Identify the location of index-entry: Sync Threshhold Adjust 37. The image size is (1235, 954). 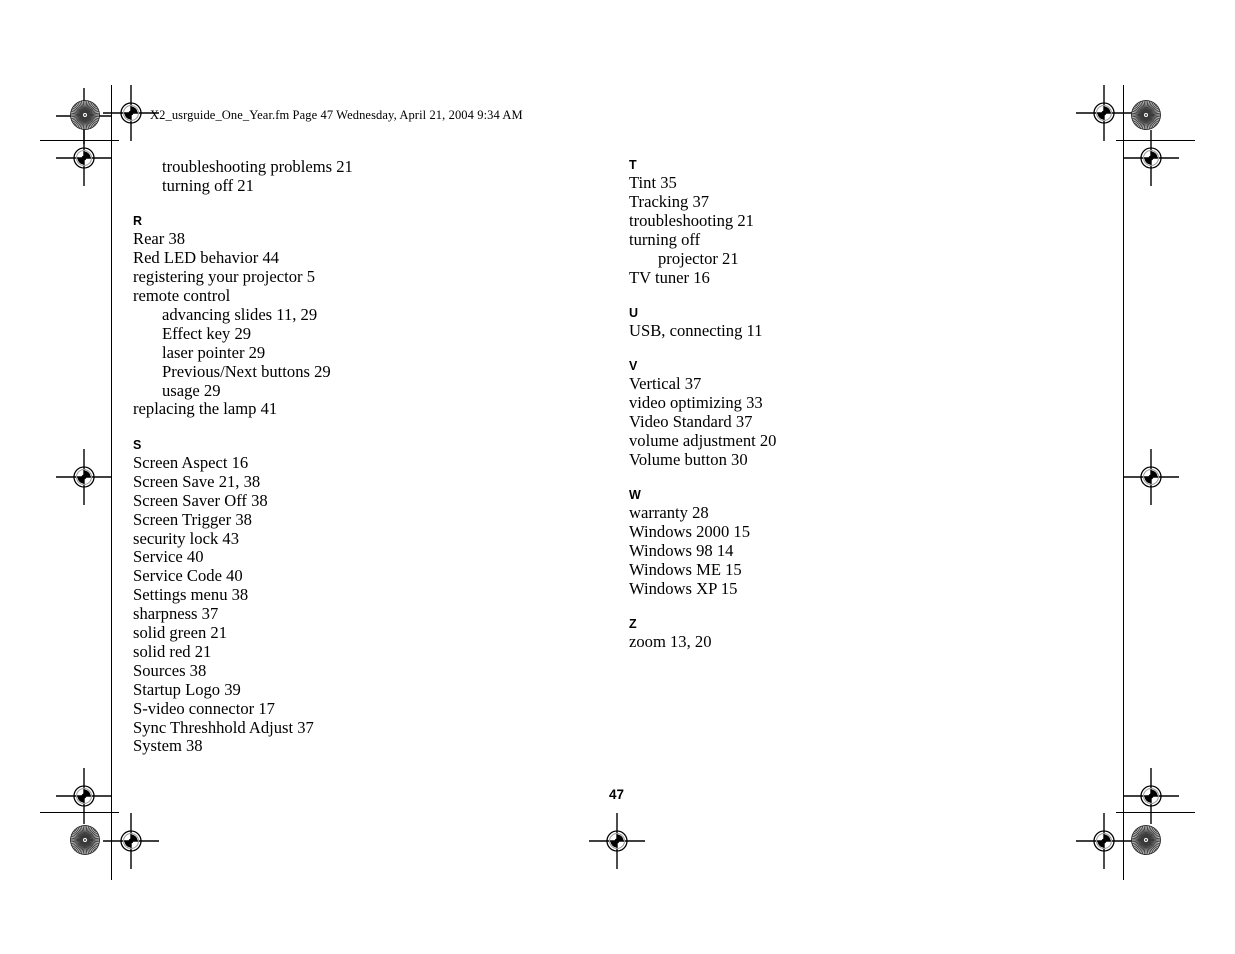
(223, 727).